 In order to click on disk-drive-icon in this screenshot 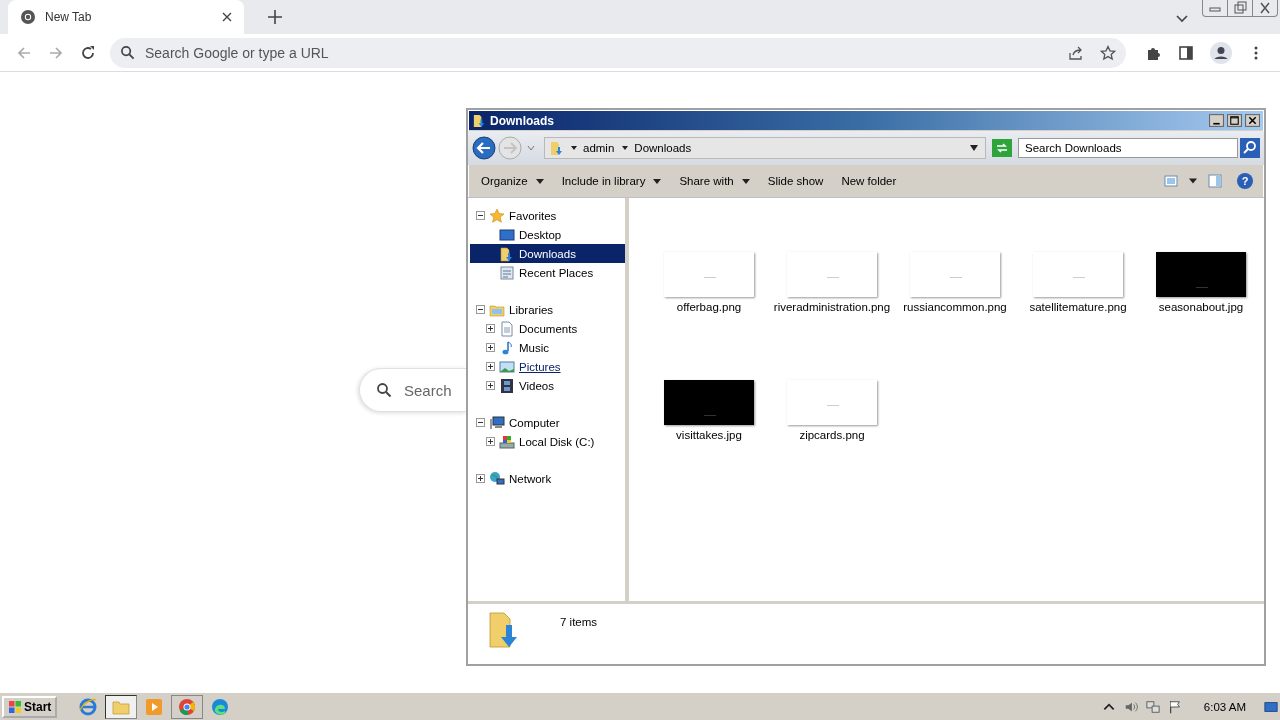, I will do `click(507, 441)`.